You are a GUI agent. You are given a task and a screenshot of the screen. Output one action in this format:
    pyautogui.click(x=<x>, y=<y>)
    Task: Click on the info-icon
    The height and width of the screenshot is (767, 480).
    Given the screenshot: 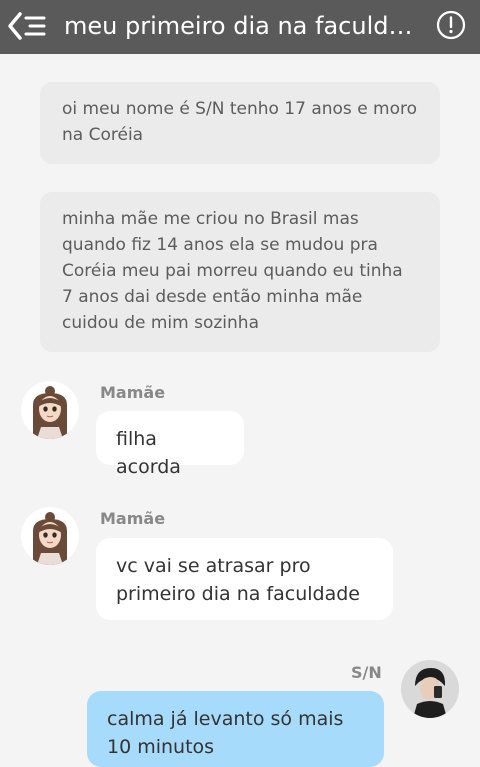 What is the action you would take?
    pyautogui.click(x=451, y=25)
    